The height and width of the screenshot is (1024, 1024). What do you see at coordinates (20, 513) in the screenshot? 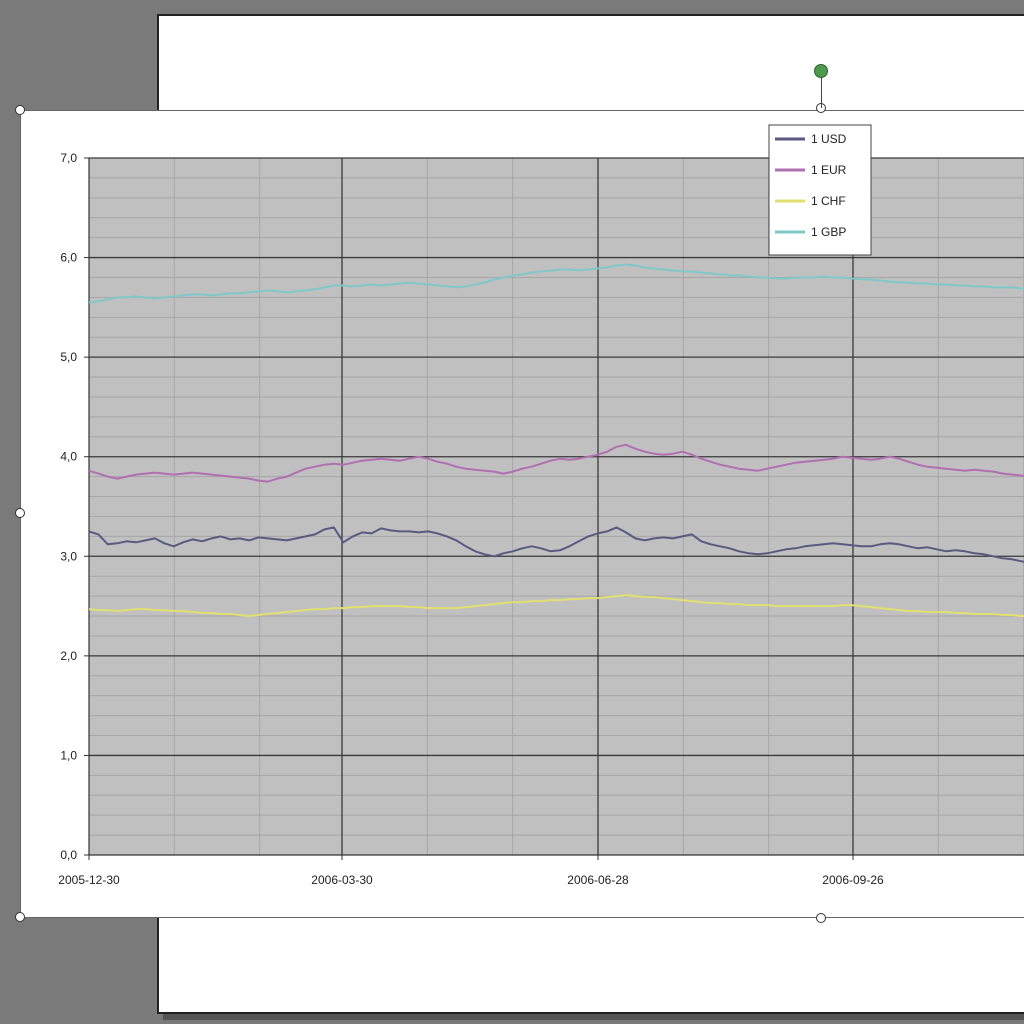
I see `resize-handle-middle-left` at bounding box center [20, 513].